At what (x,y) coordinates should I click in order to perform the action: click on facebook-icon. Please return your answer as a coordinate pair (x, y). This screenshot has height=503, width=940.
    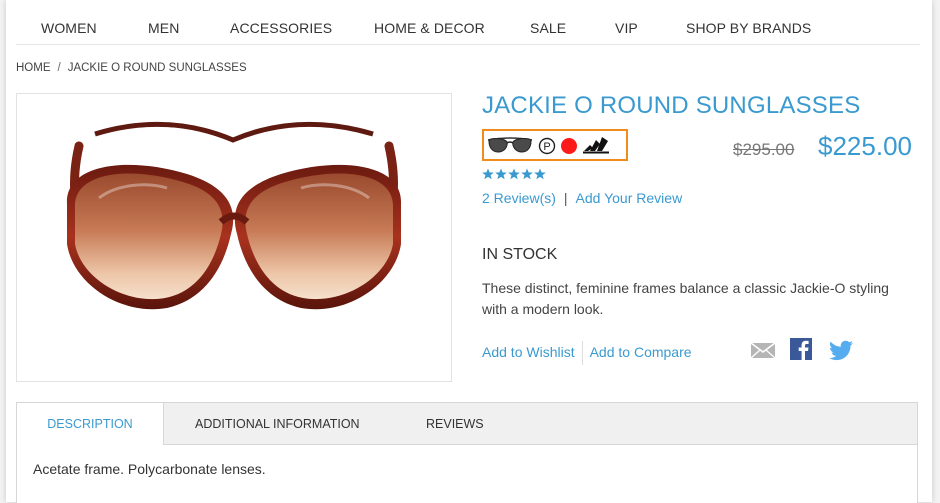
    Looking at the image, I should click on (802, 350).